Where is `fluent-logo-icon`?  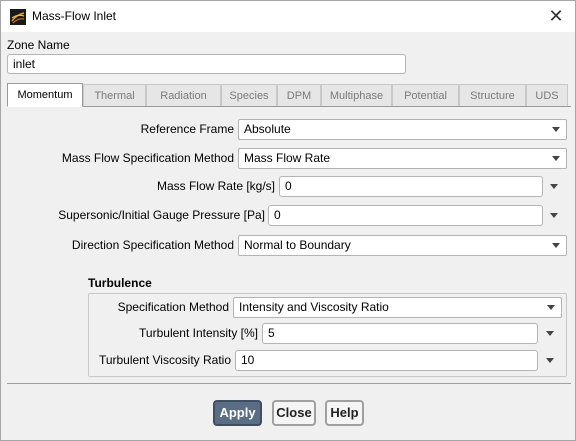
fluent-logo-icon is located at coordinates (18, 17).